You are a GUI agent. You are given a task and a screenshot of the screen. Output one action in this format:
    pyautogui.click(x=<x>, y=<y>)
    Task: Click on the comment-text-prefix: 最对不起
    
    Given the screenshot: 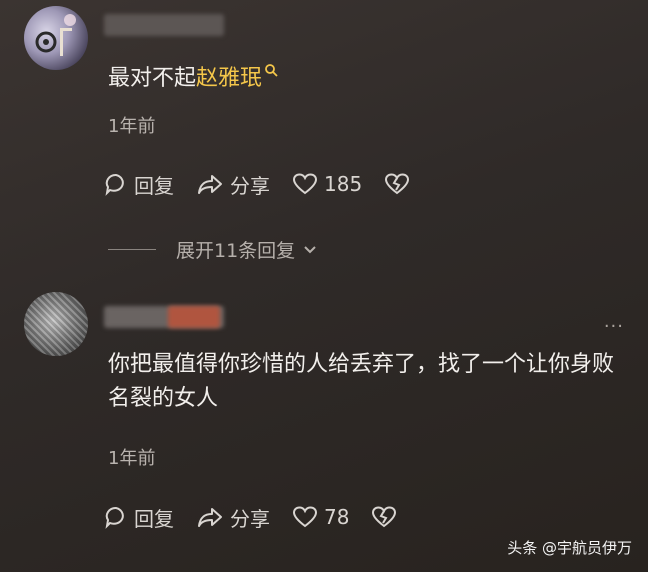 What is the action you would take?
    pyautogui.click(x=152, y=78)
    